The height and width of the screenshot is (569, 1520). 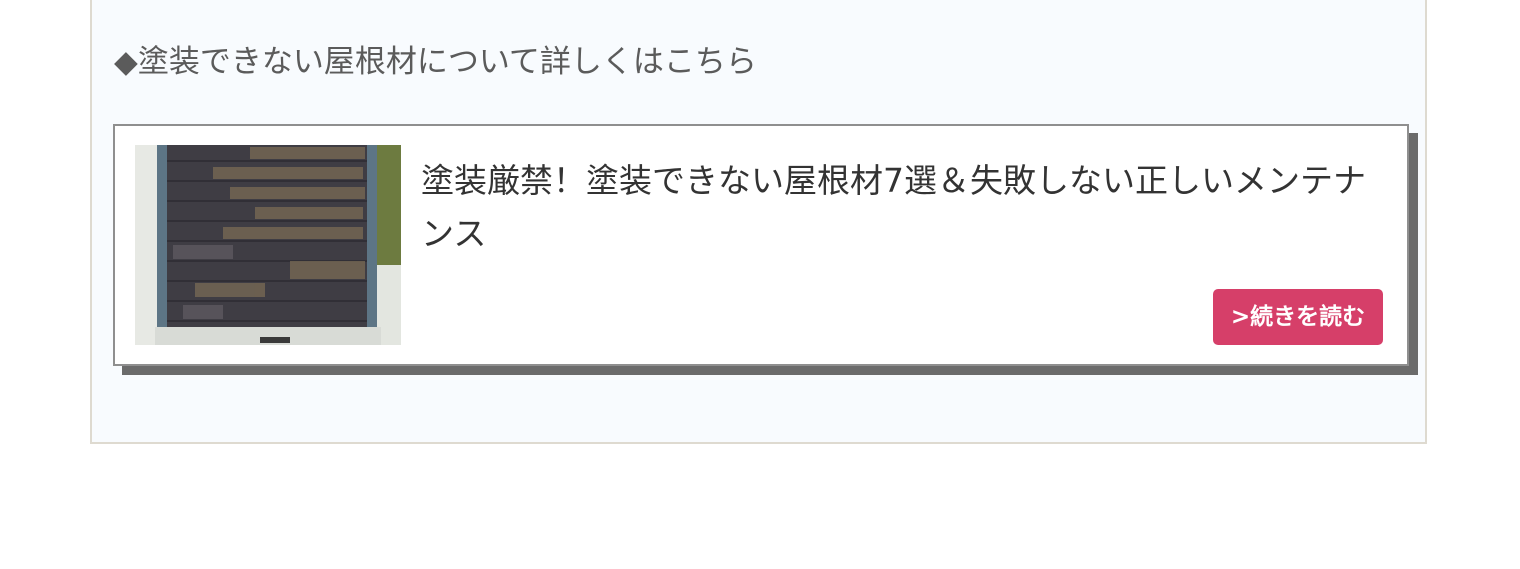 I want to click on section-heading: ◆塗装できない屋根材について詳しくはこちら, so click(x=435, y=62).